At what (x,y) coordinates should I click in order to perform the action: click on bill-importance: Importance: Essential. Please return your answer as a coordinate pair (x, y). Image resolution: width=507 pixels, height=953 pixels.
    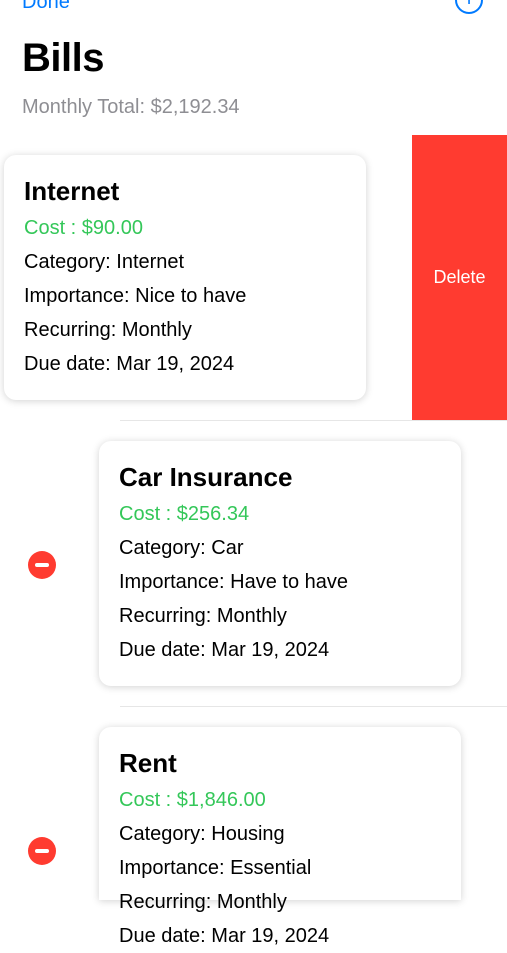
    Looking at the image, I should click on (215, 868).